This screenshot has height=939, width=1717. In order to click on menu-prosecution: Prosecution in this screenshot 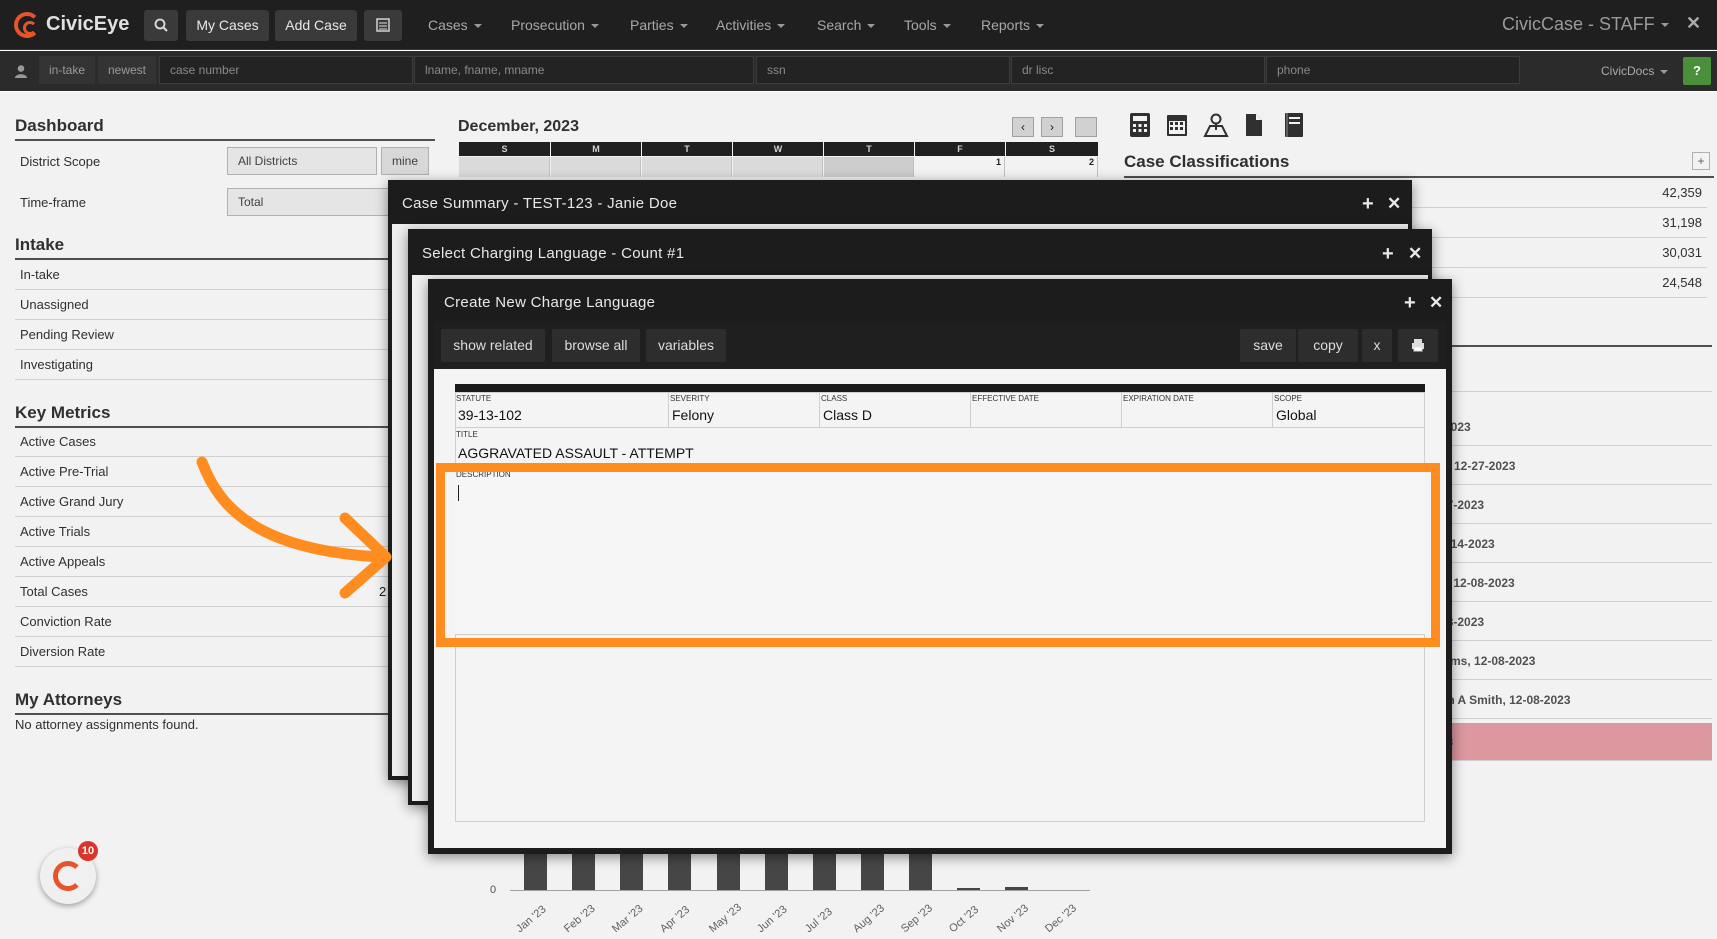, I will do `click(555, 25)`.